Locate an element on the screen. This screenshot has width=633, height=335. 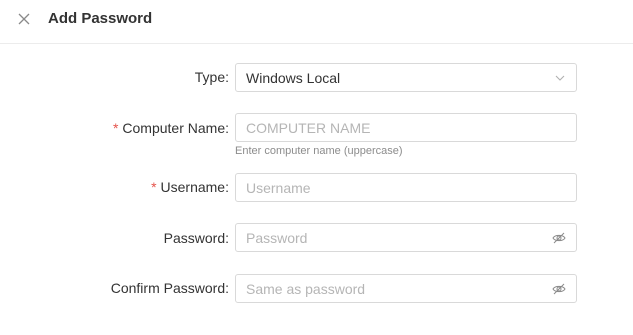
type-select-value: Windows Local is located at coordinates (293, 78).